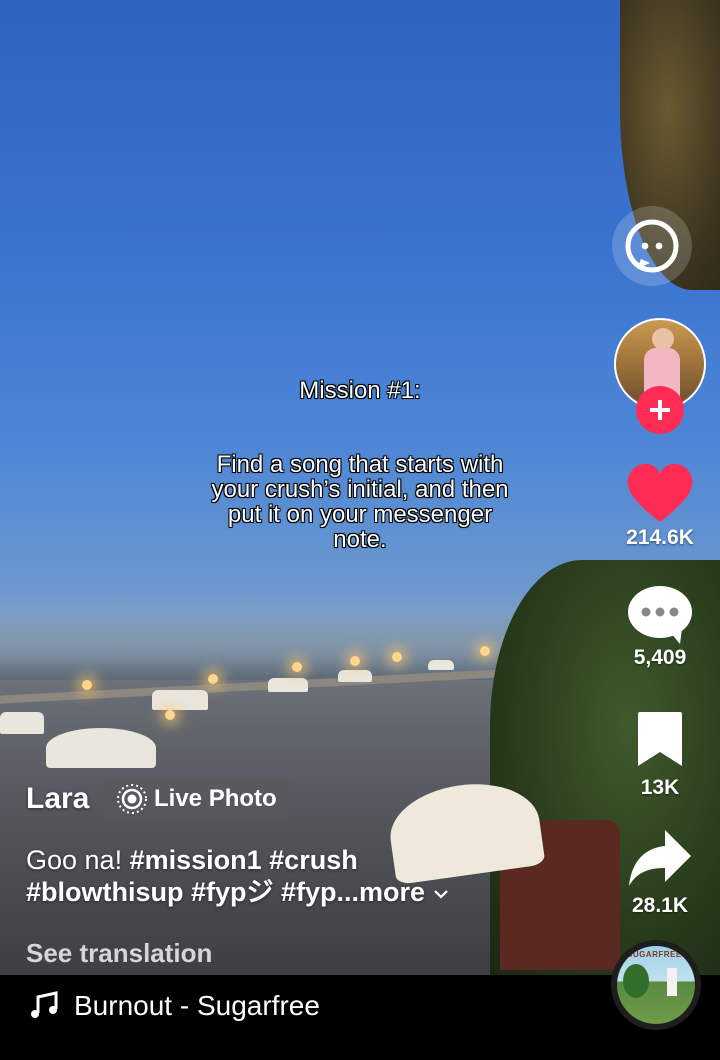 Image resolution: width=720 pixels, height=1060 pixels. I want to click on hashtags: #mission1 #crush, so click(244, 860).